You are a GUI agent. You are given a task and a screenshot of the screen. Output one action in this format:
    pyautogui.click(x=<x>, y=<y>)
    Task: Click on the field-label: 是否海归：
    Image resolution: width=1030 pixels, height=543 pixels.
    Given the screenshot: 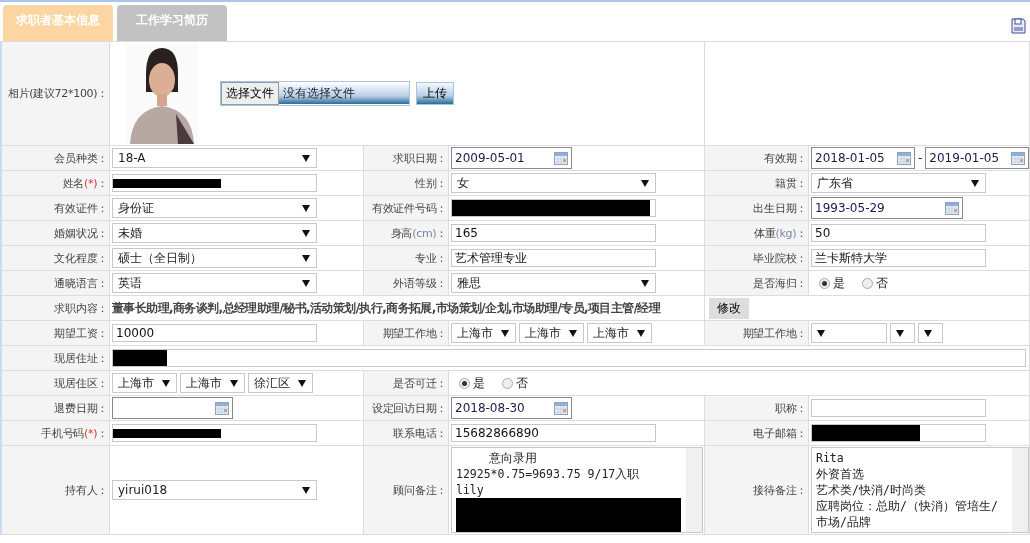 What is the action you would take?
    pyautogui.click(x=757, y=283)
    